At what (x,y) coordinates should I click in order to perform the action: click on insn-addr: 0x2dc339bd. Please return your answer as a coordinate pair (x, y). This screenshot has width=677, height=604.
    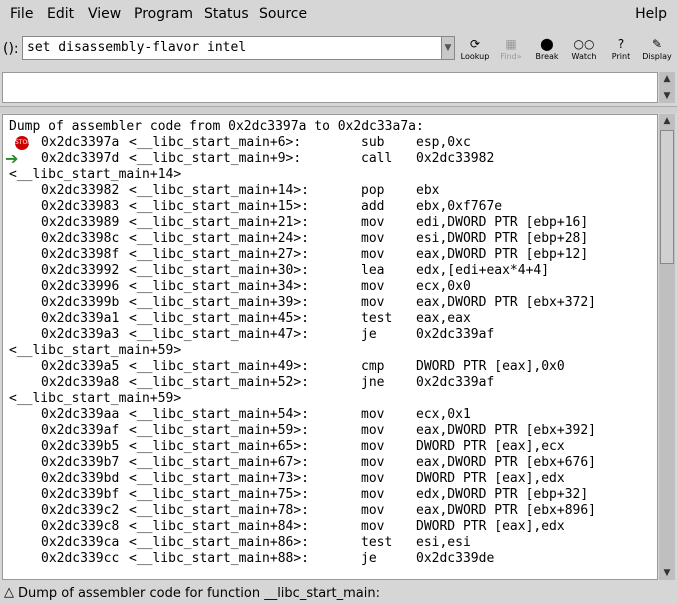
    Looking at the image, I should click on (80, 479).